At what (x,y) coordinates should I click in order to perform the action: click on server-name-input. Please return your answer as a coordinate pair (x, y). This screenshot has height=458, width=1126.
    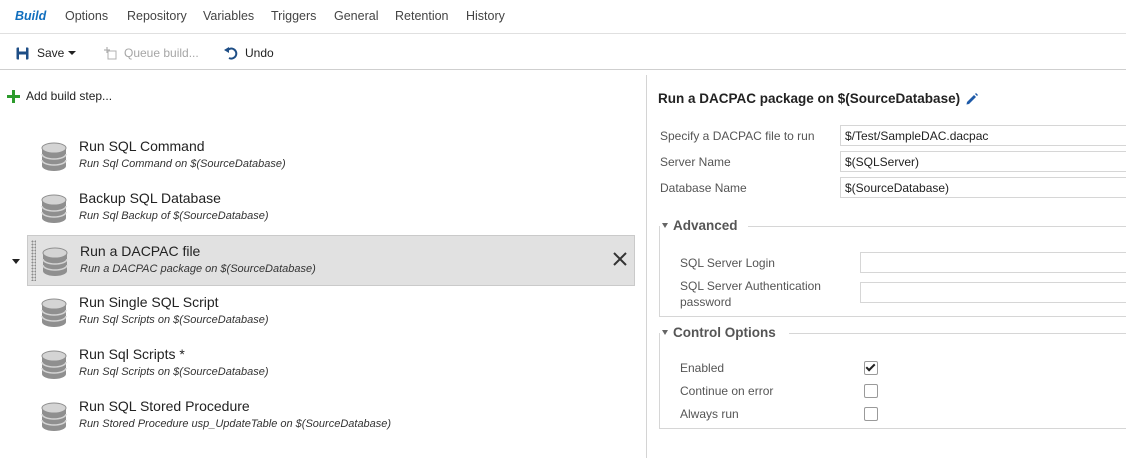
    Looking at the image, I should click on (983, 161).